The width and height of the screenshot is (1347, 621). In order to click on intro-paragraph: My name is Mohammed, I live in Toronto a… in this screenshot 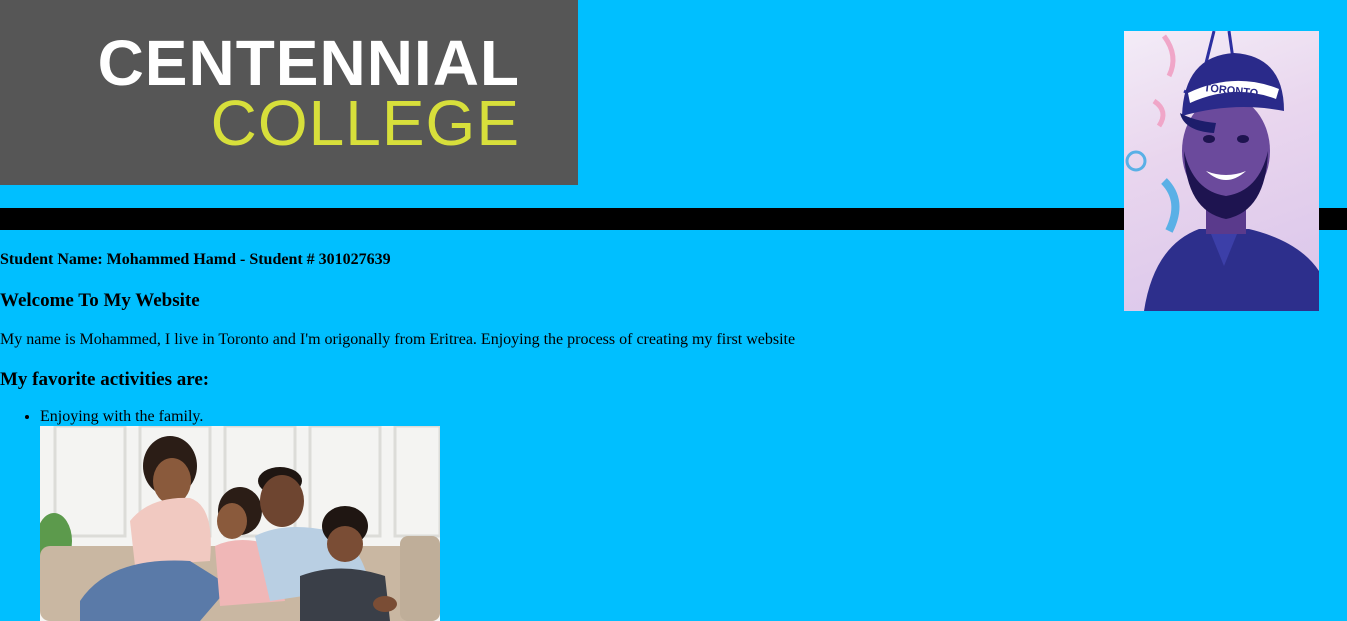, I will do `click(398, 339)`.